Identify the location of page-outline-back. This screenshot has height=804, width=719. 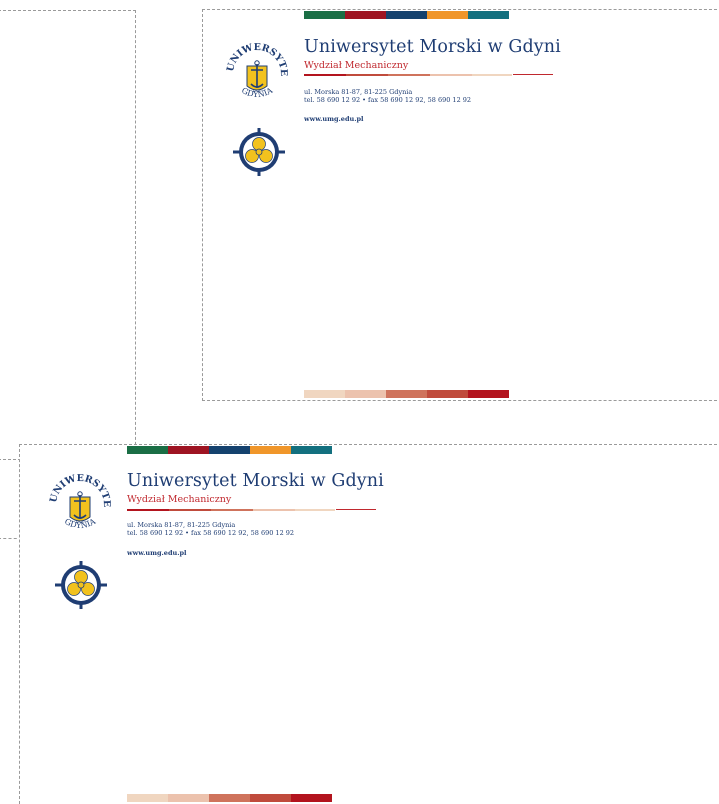
(68, 235).